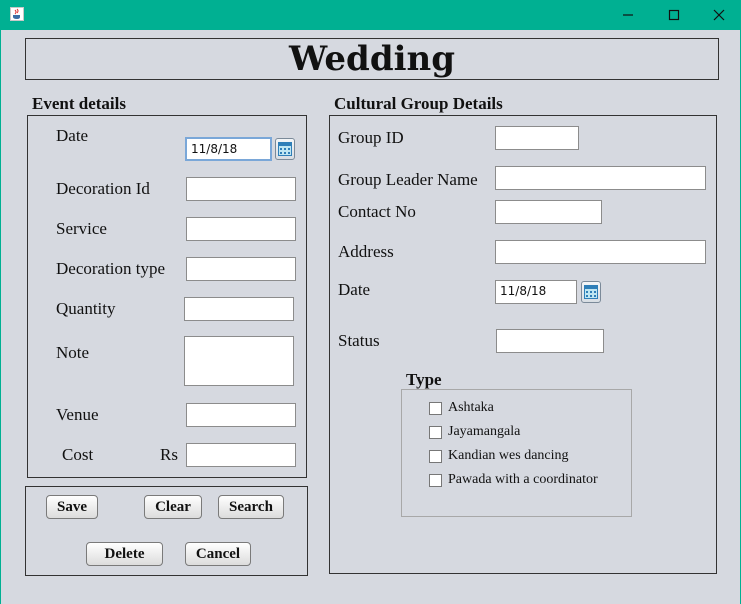 The image size is (741, 604). I want to click on event-date-field: 11/8/18, so click(228, 149).